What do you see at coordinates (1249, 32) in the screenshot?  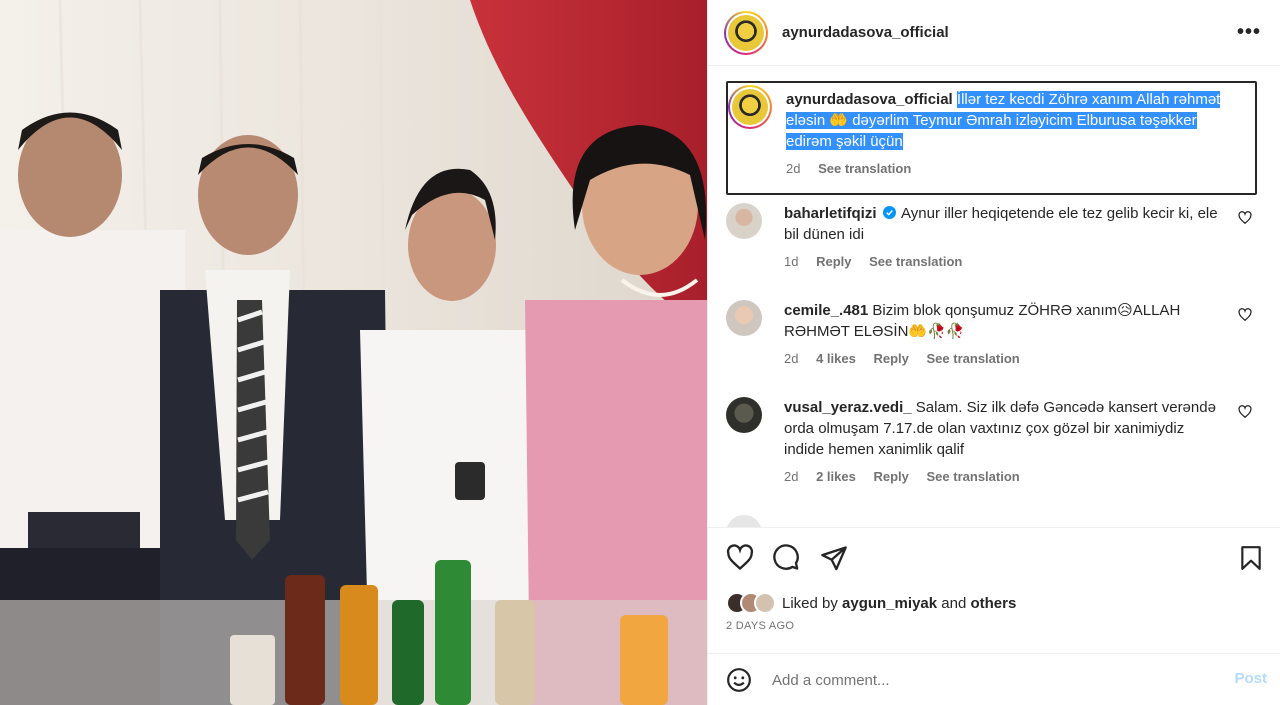 I see `more-icon: •••` at bounding box center [1249, 32].